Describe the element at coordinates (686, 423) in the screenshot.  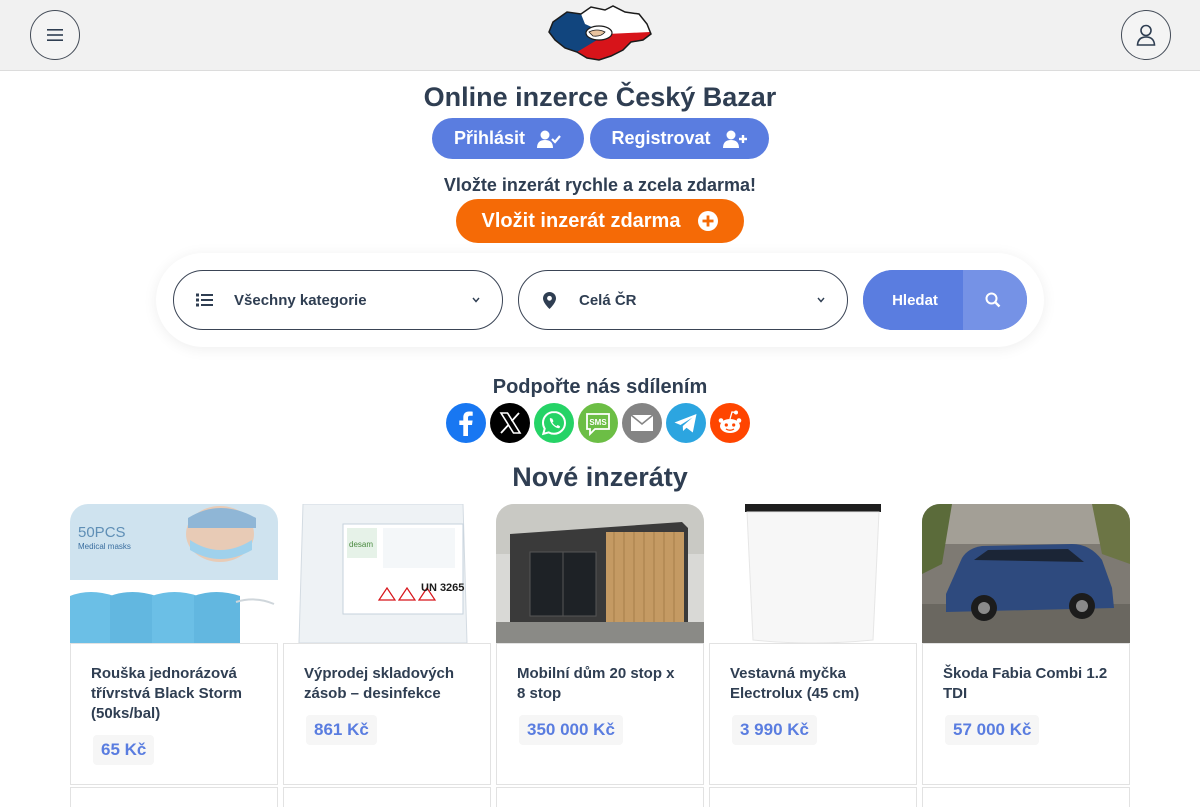
I see `telegram-icon` at that location.